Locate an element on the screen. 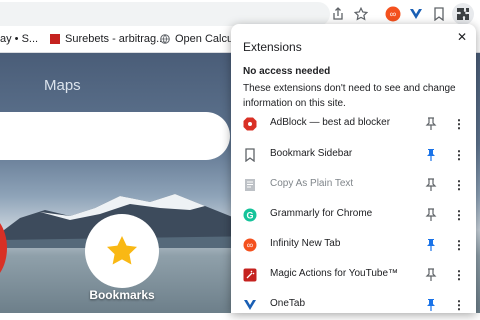  maps-shortcut-label: Maps is located at coordinates (62, 85).